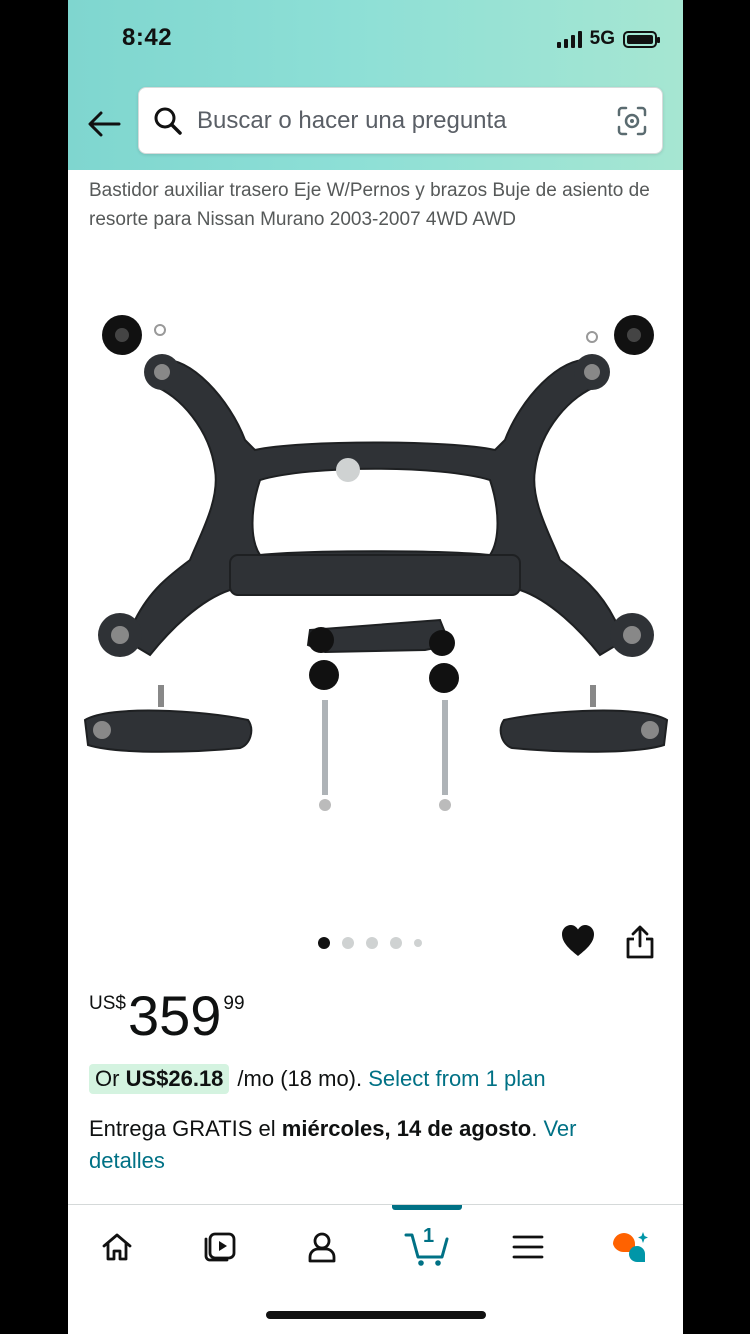 The width and height of the screenshot is (750, 1334). Describe the element at coordinates (632, 121) in the screenshot. I see `camera-scan-icon` at that location.